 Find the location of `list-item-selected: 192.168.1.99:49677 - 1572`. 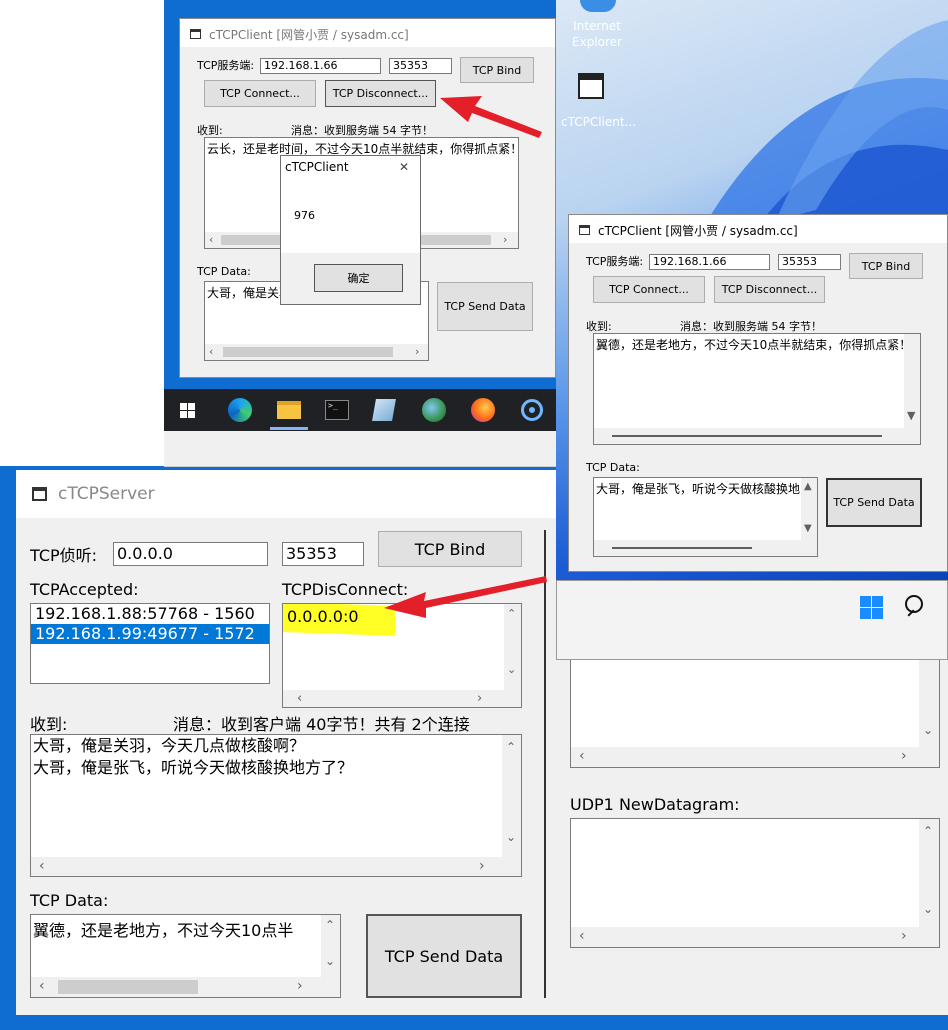

list-item-selected: 192.168.1.99:49677 - 1572 is located at coordinates (150, 634).